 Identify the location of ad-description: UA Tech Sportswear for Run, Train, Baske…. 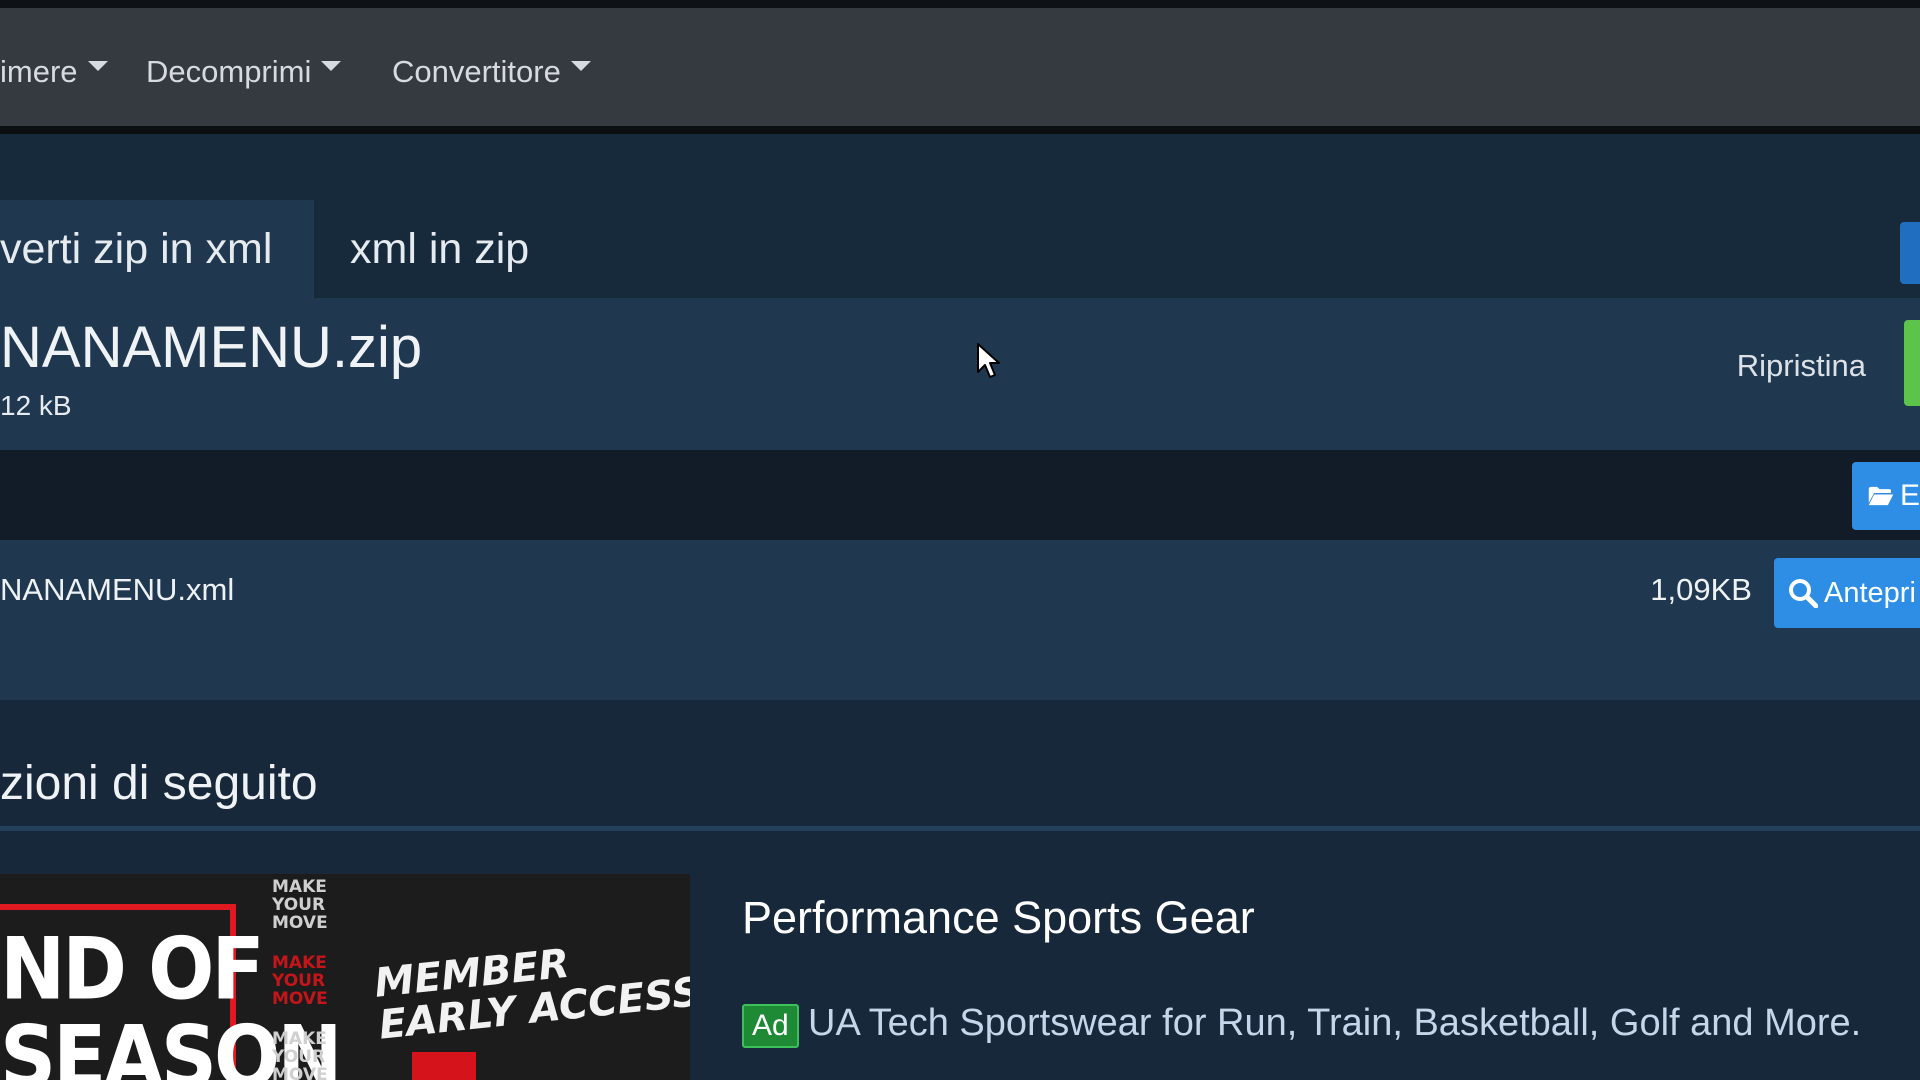
(1334, 1023).